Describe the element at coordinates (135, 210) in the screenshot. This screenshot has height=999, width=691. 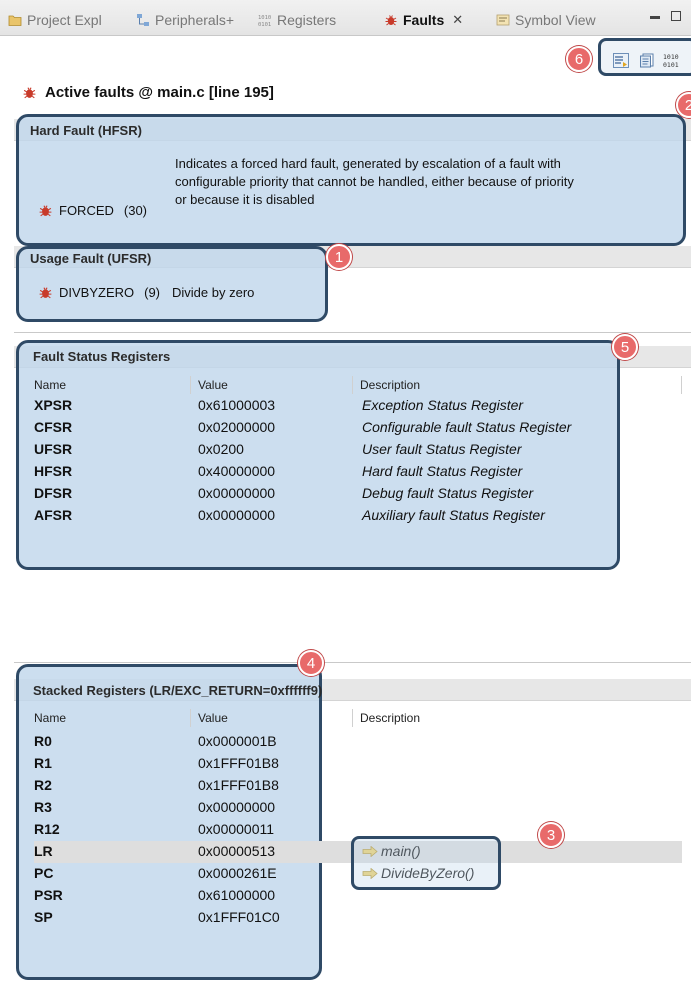
I see `hard-fault-code: (30)` at that location.